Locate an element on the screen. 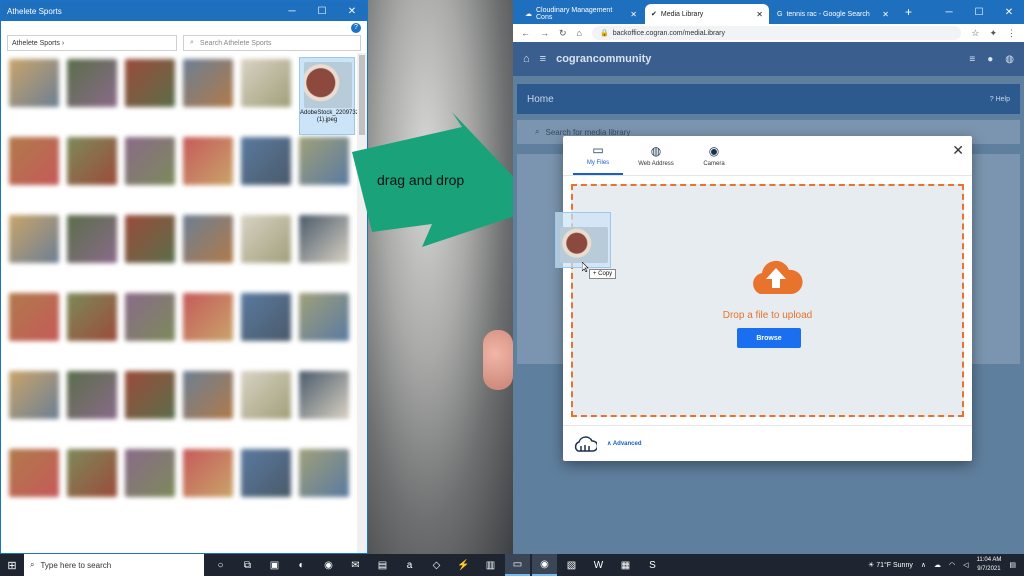  windows-start-icon: ⊞ is located at coordinates (12, 565).